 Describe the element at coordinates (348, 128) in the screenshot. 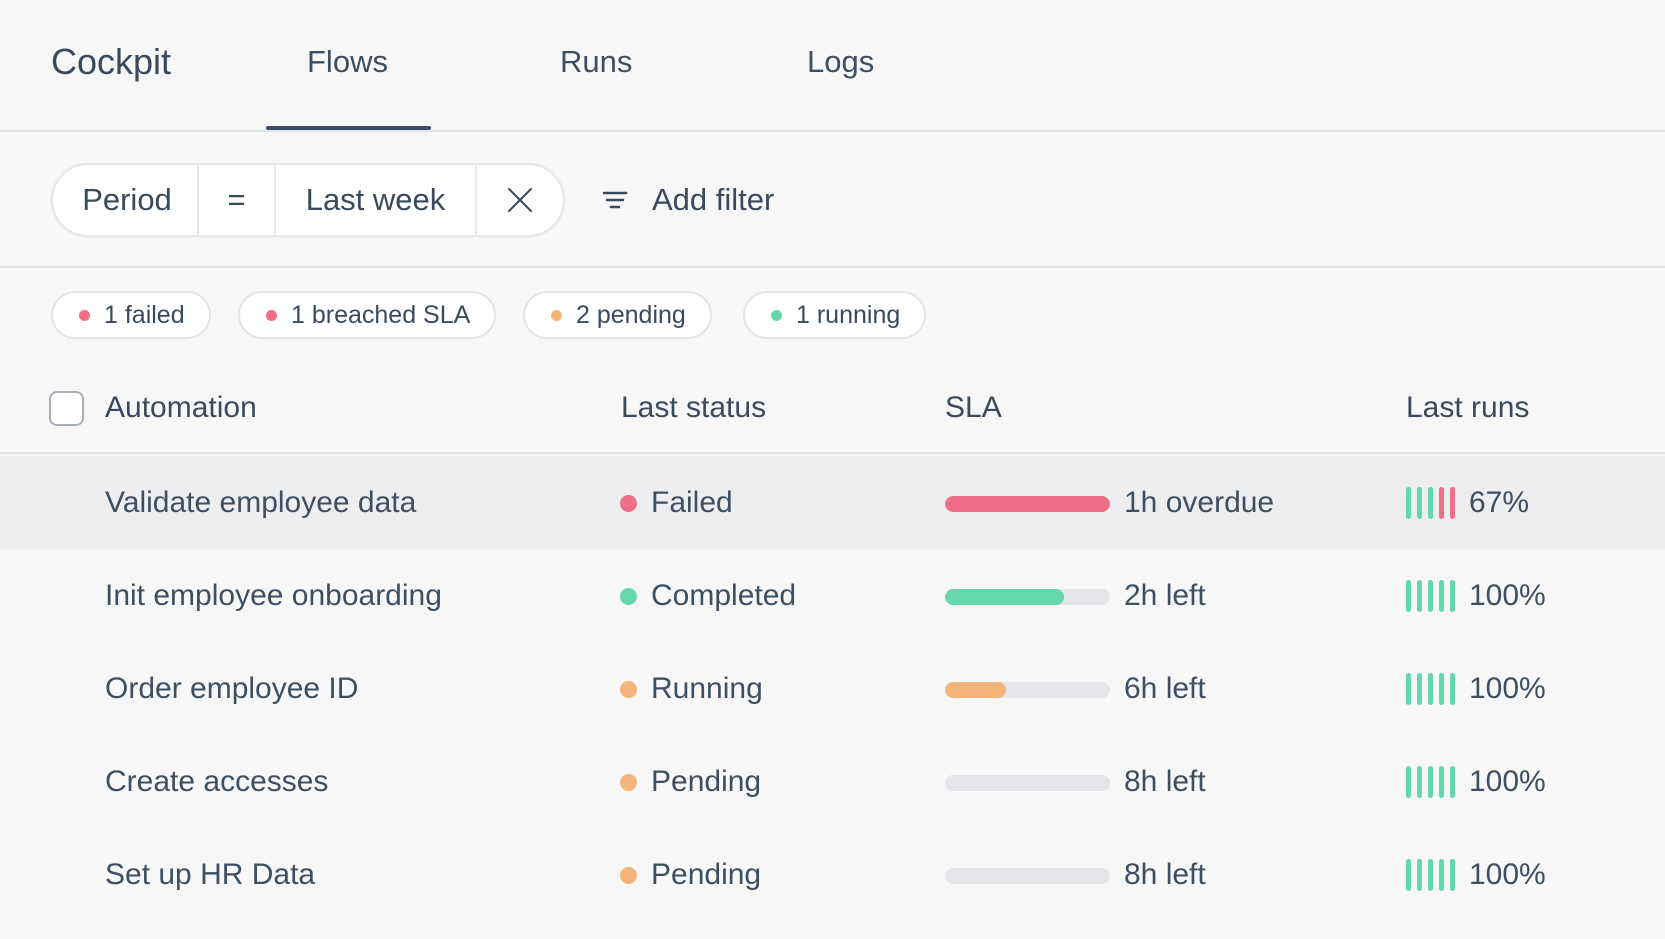

I see `active-tab-indicator` at that location.